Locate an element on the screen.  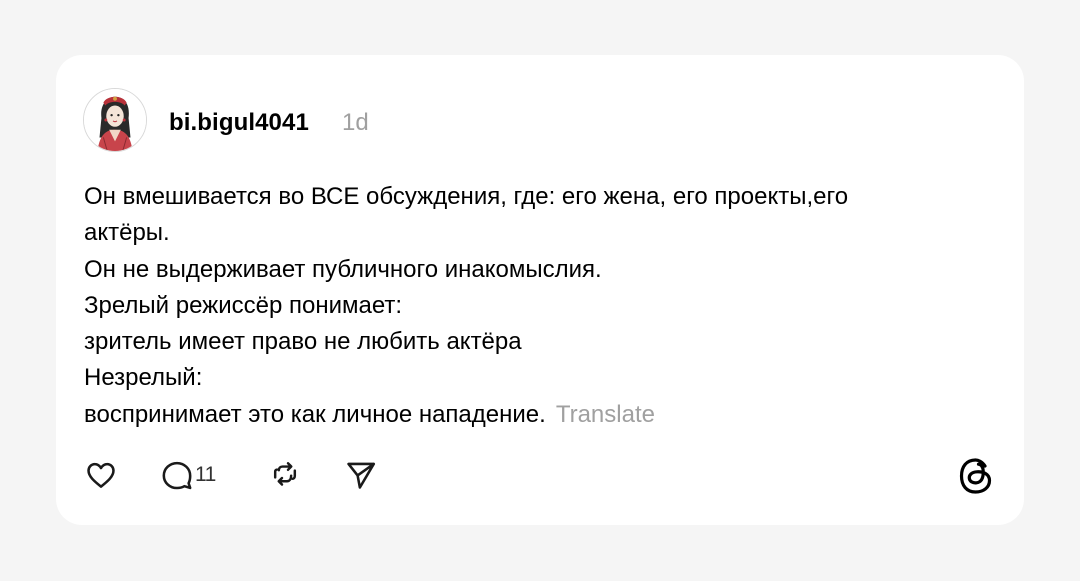
post-text-line: зритель имеет право не любить актёра is located at coordinates (303, 342).